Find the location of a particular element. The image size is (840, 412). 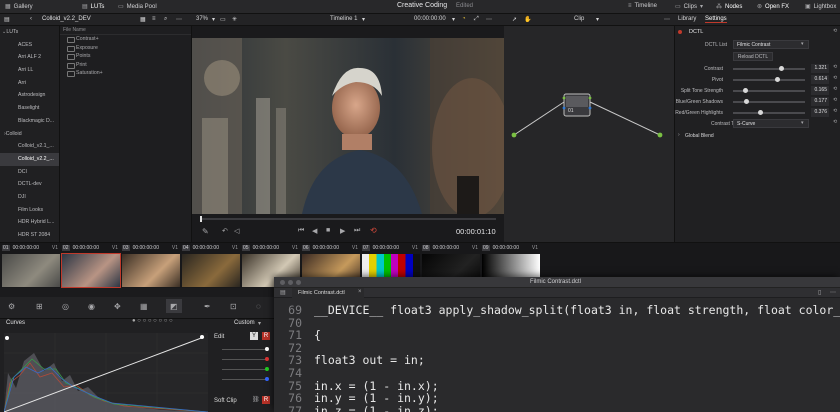

param-value: 0.614 is located at coordinates (820, 79).